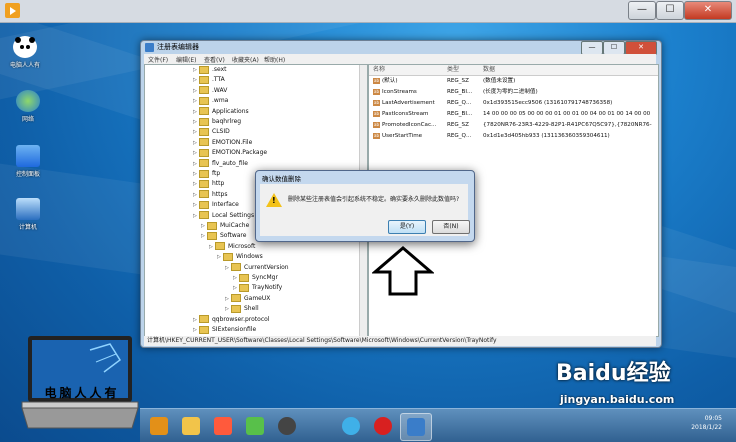  I want to click on tree-node: ▷ flv_auto_file, so click(220, 164).